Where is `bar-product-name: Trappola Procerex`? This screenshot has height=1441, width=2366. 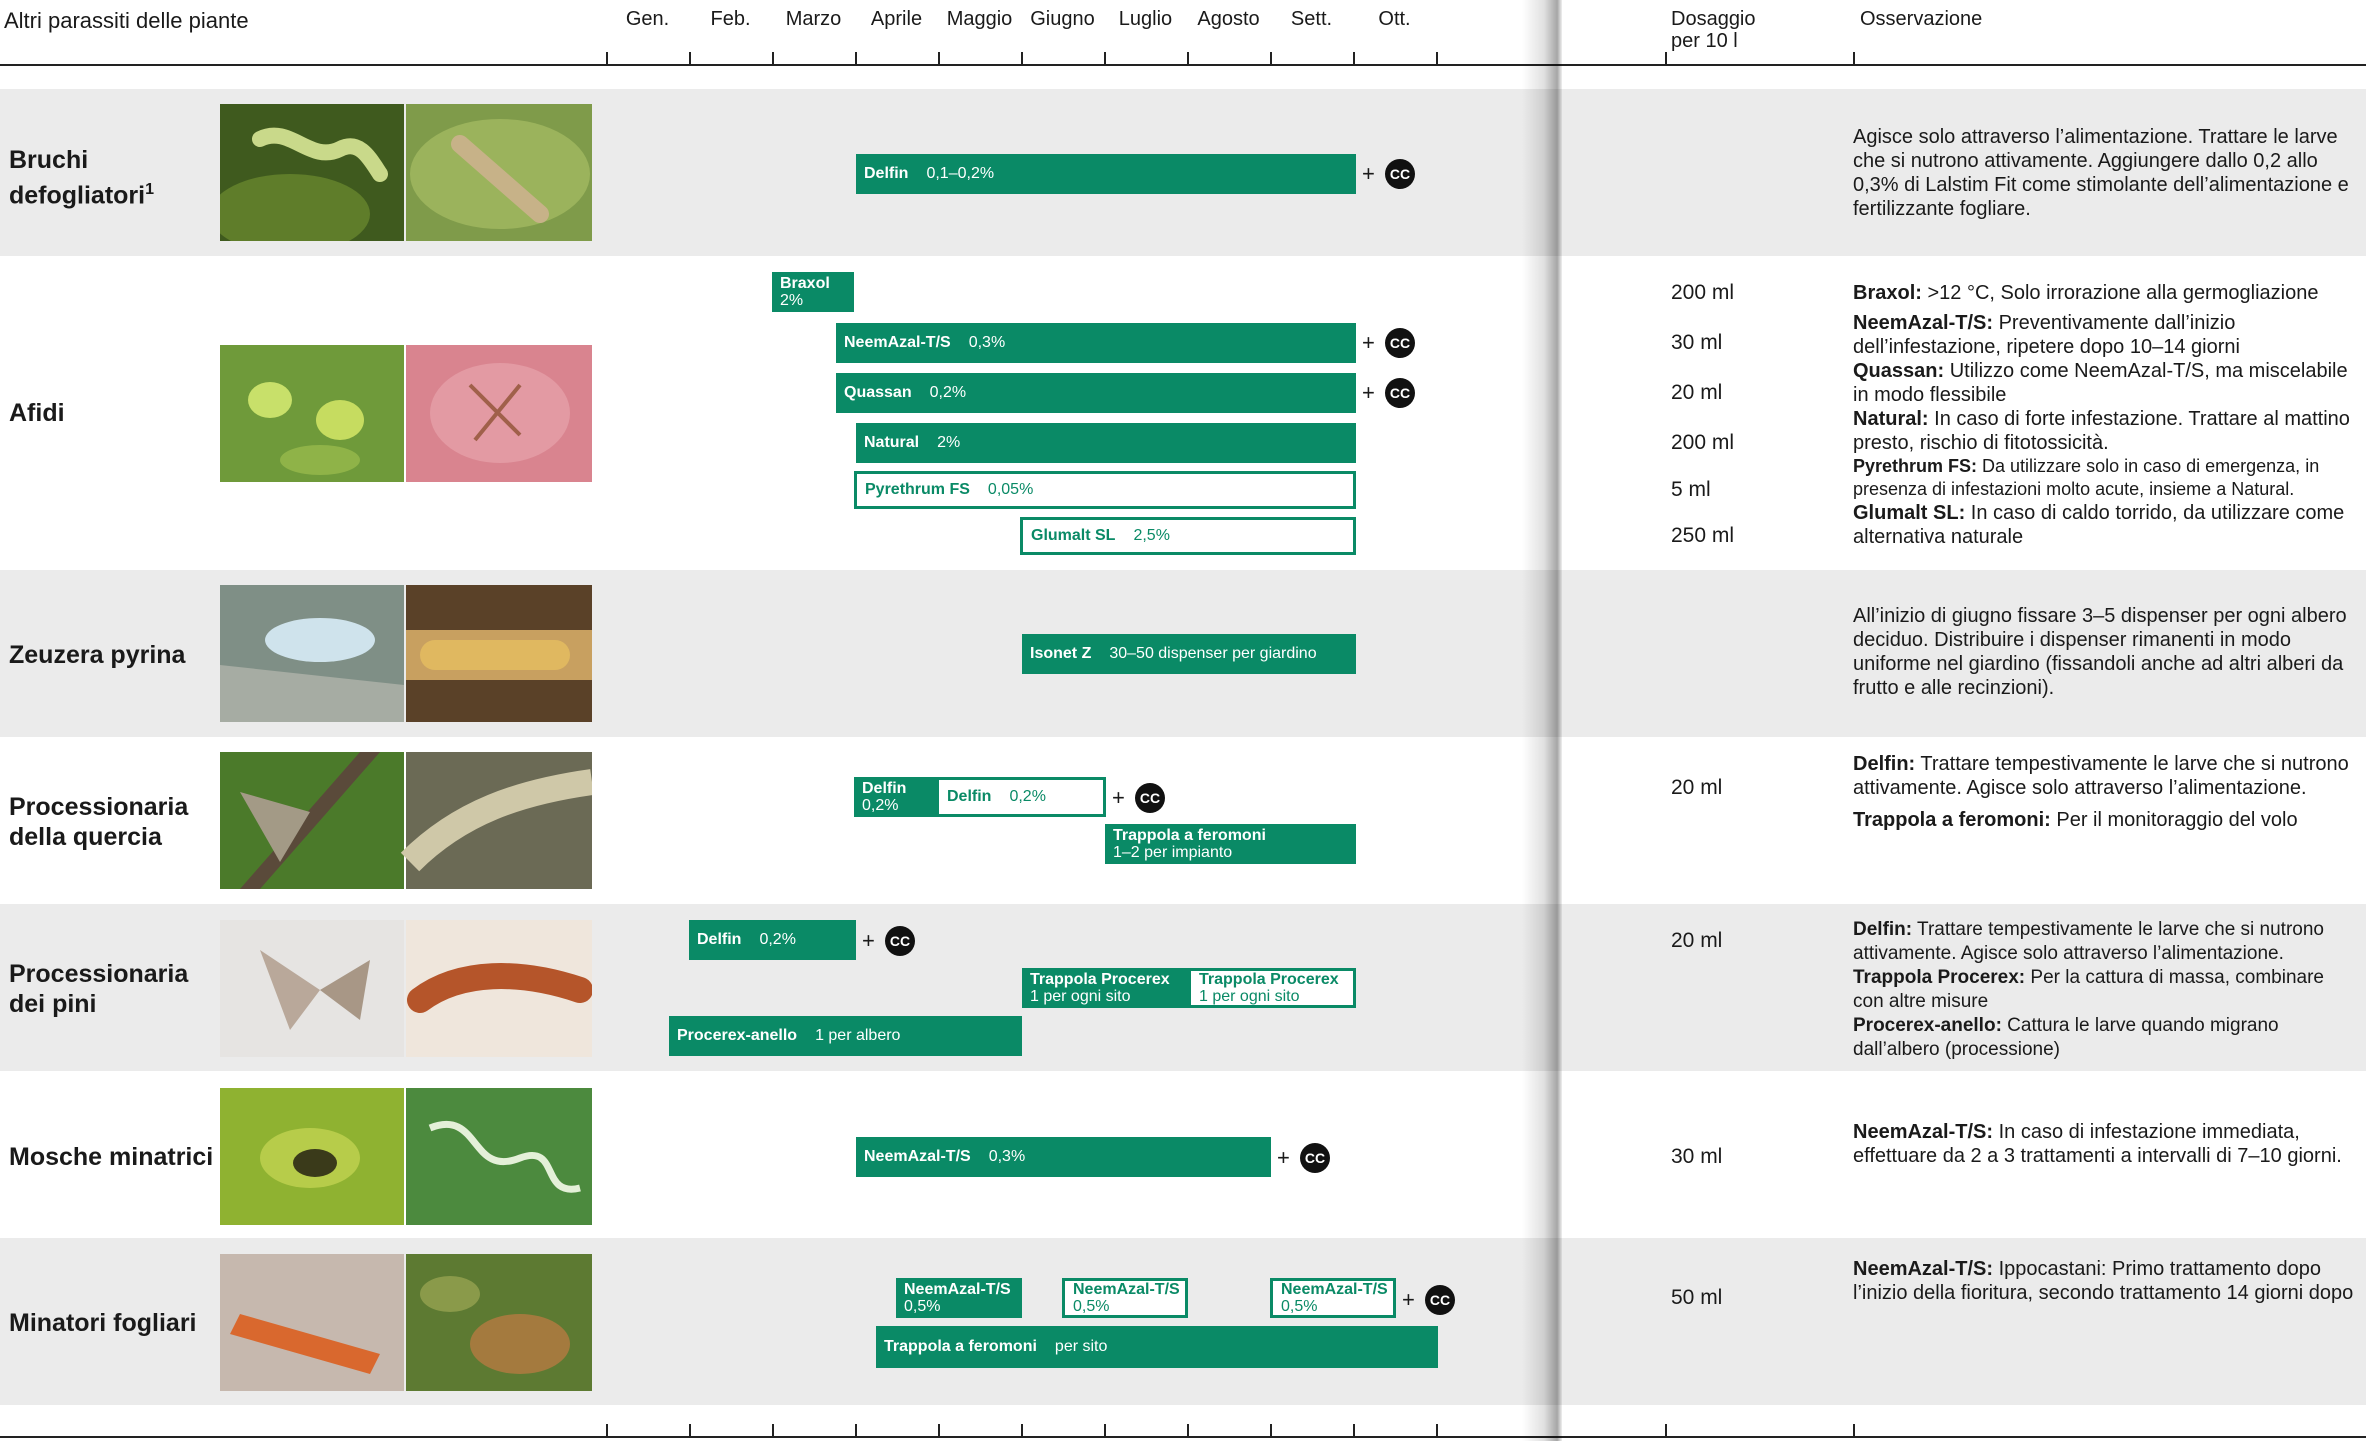 bar-product-name: Trappola Procerex is located at coordinates (1100, 979).